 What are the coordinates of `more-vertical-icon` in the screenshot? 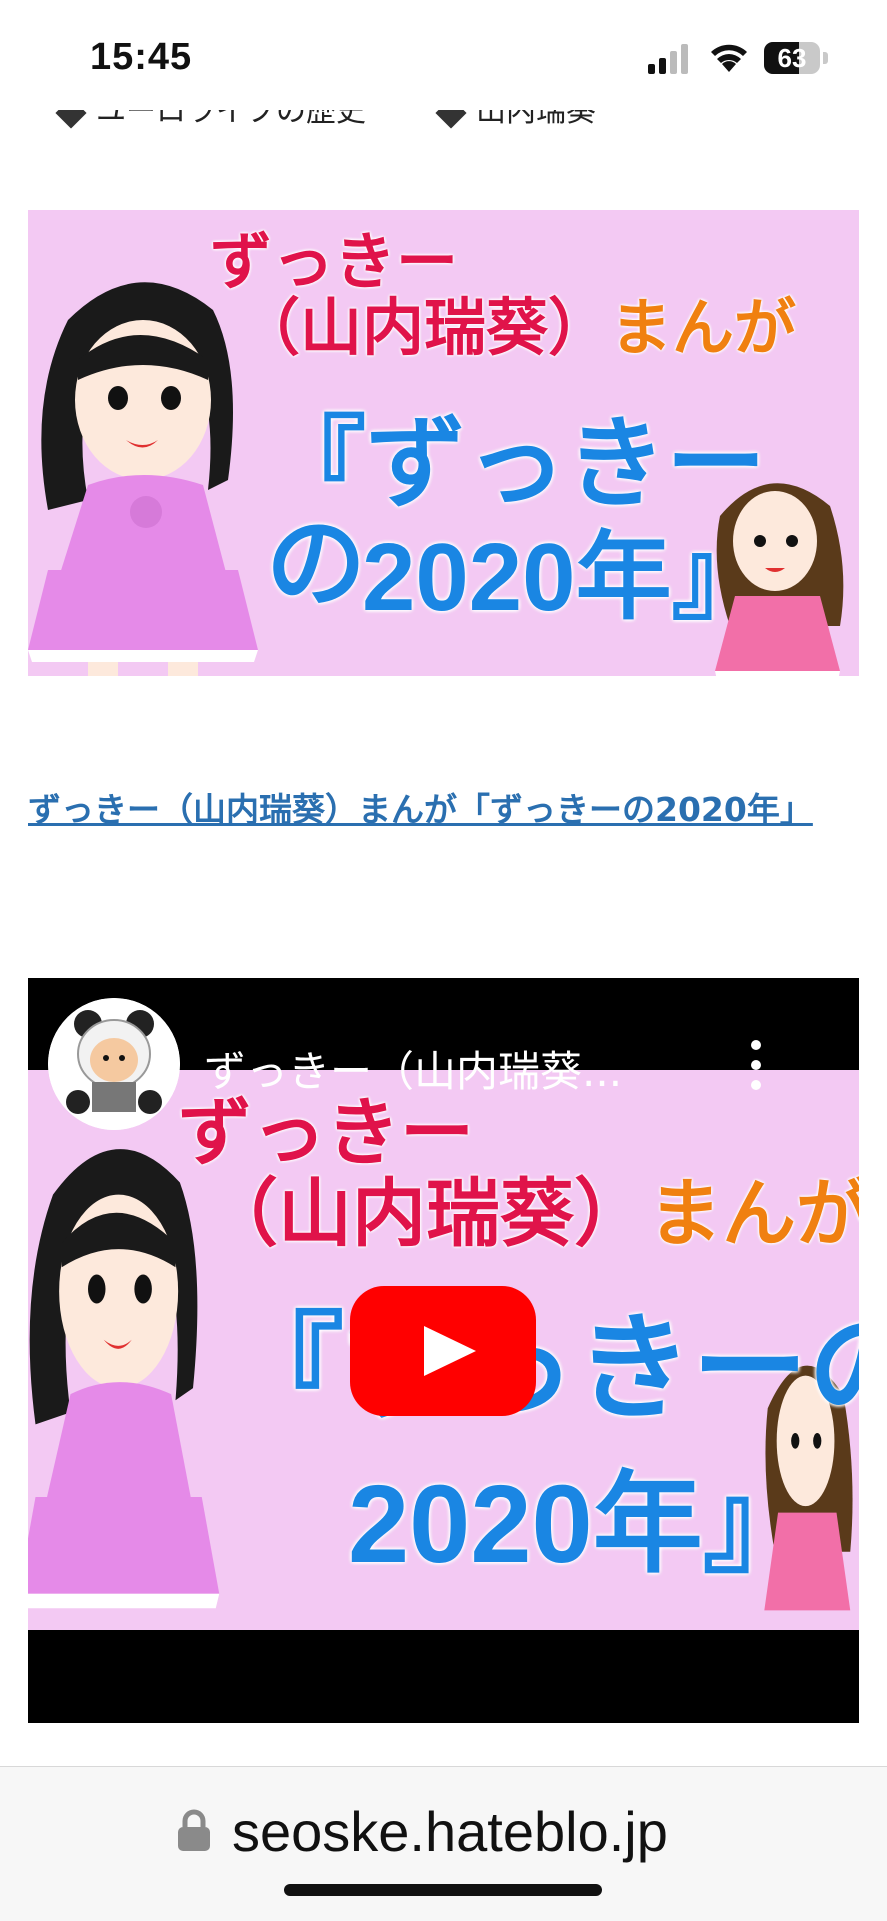 It's located at (756, 1065).